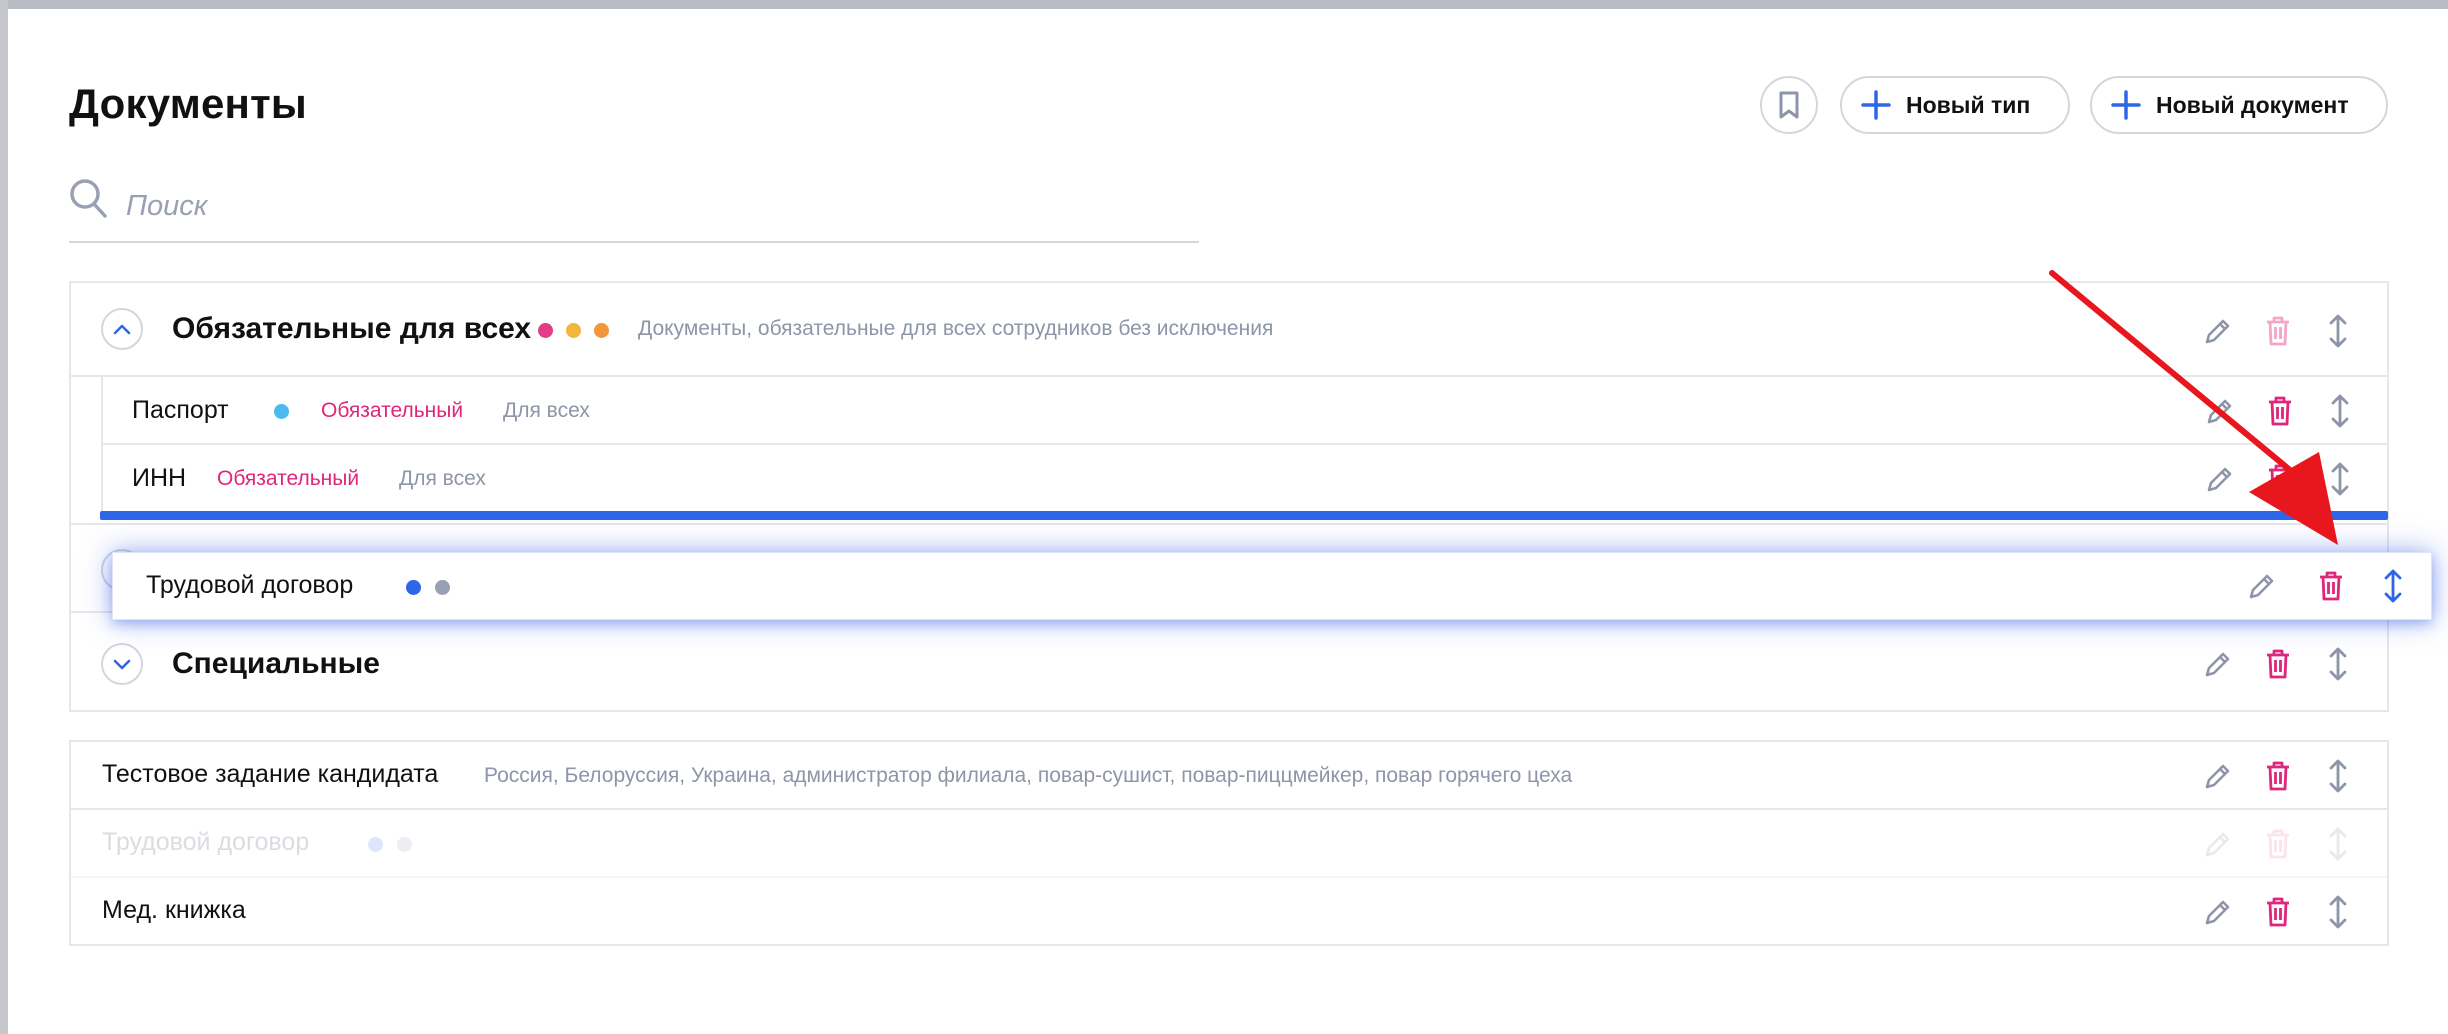 This screenshot has height=1034, width=2448. Describe the element at coordinates (2193, 407) in the screenshot. I see `annotation-arrow` at that location.